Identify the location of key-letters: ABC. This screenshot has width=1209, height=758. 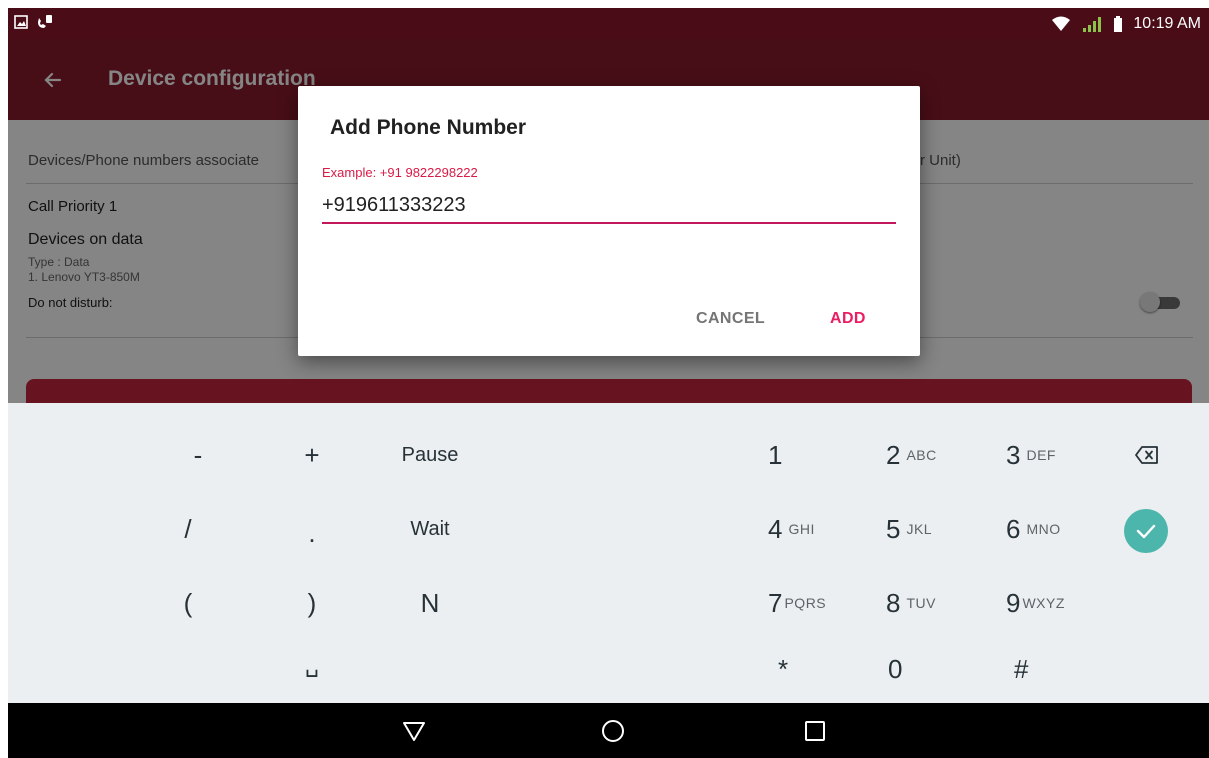
(921, 455).